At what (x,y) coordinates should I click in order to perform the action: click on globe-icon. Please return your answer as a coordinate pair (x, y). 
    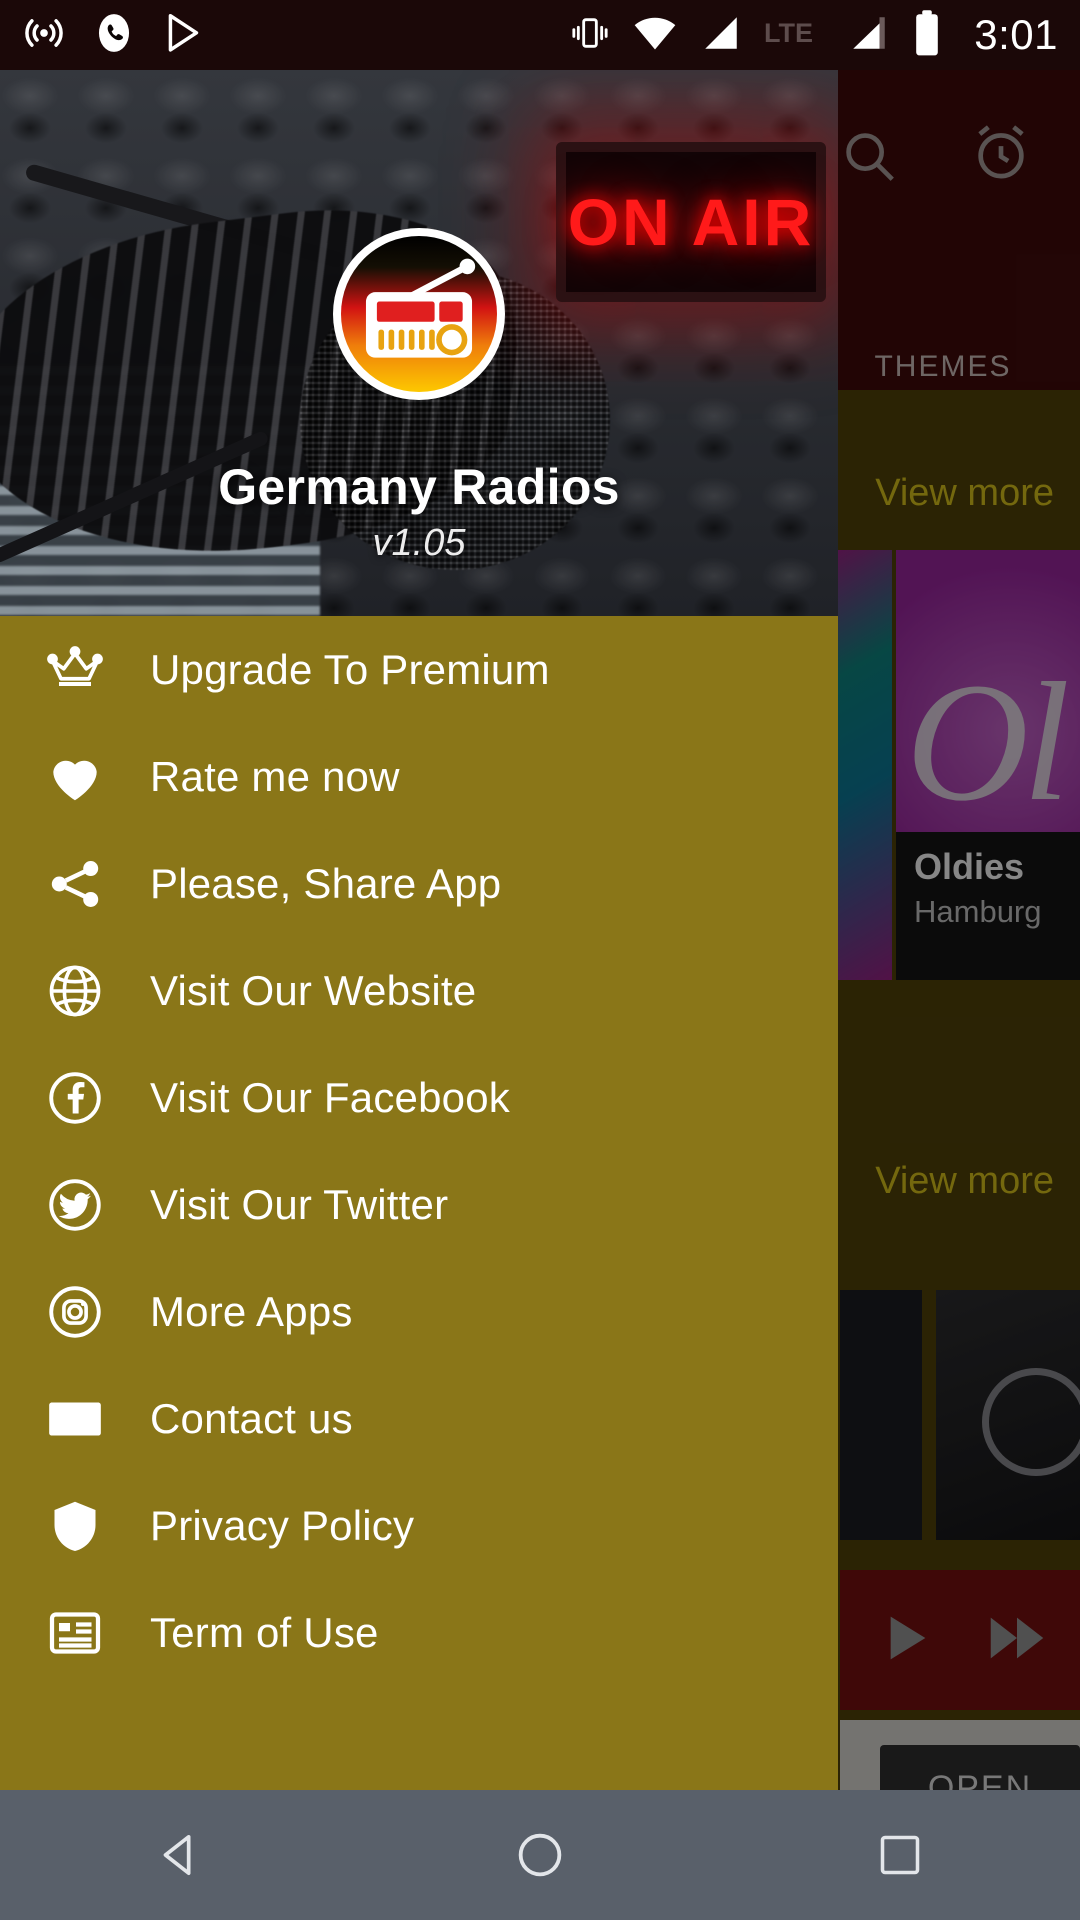
    Looking at the image, I should click on (75, 990).